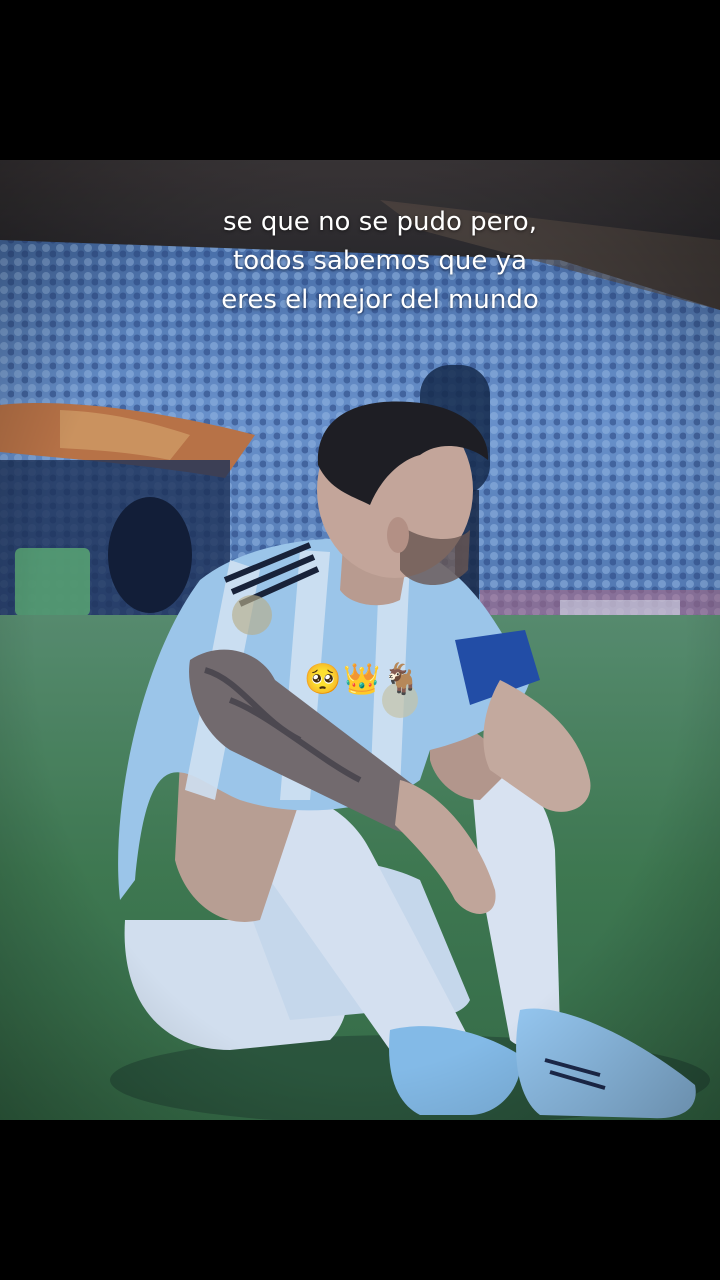  I want to click on letterbox-top, so click(360, 80).